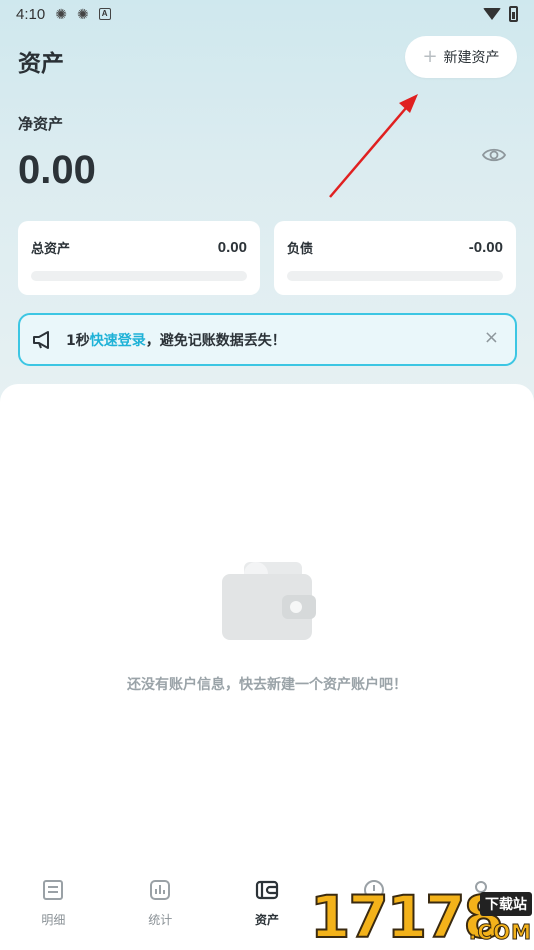  Describe the element at coordinates (51, 249) in the screenshot. I see `total-assets-label: 总资产` at that location.